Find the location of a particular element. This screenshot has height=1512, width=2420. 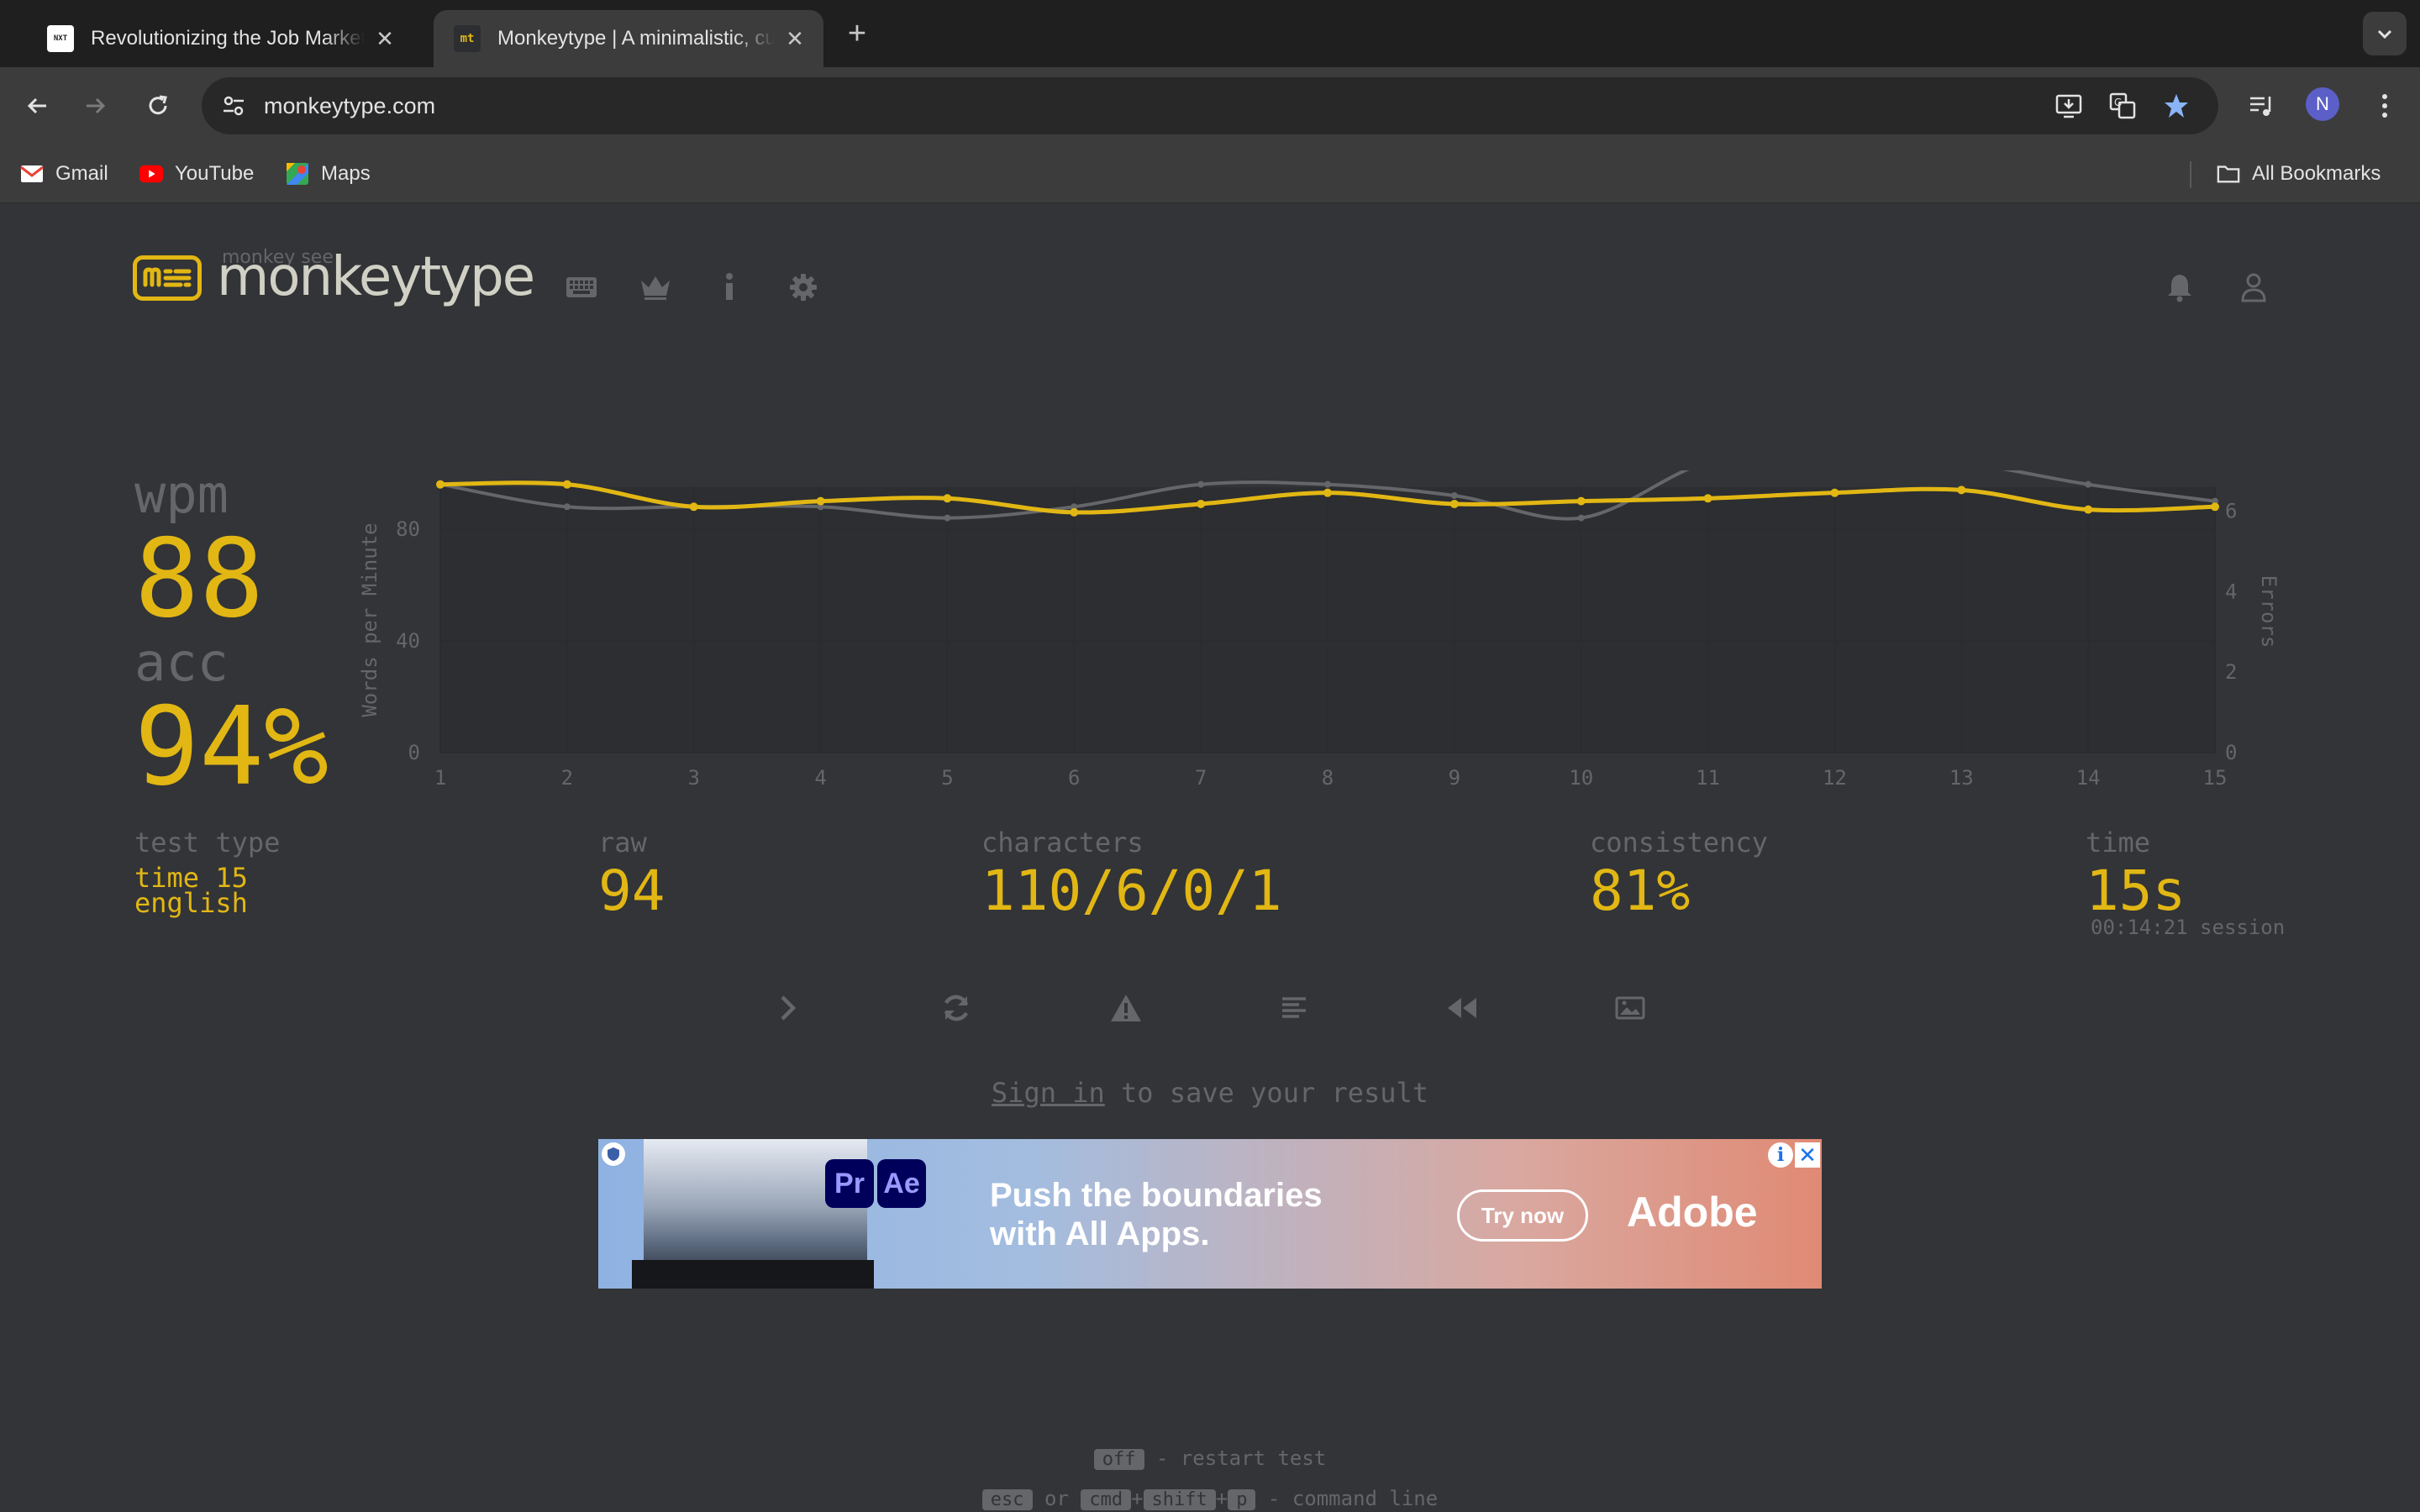

bookmark-star-icon is located at coordinates (2176, 106).